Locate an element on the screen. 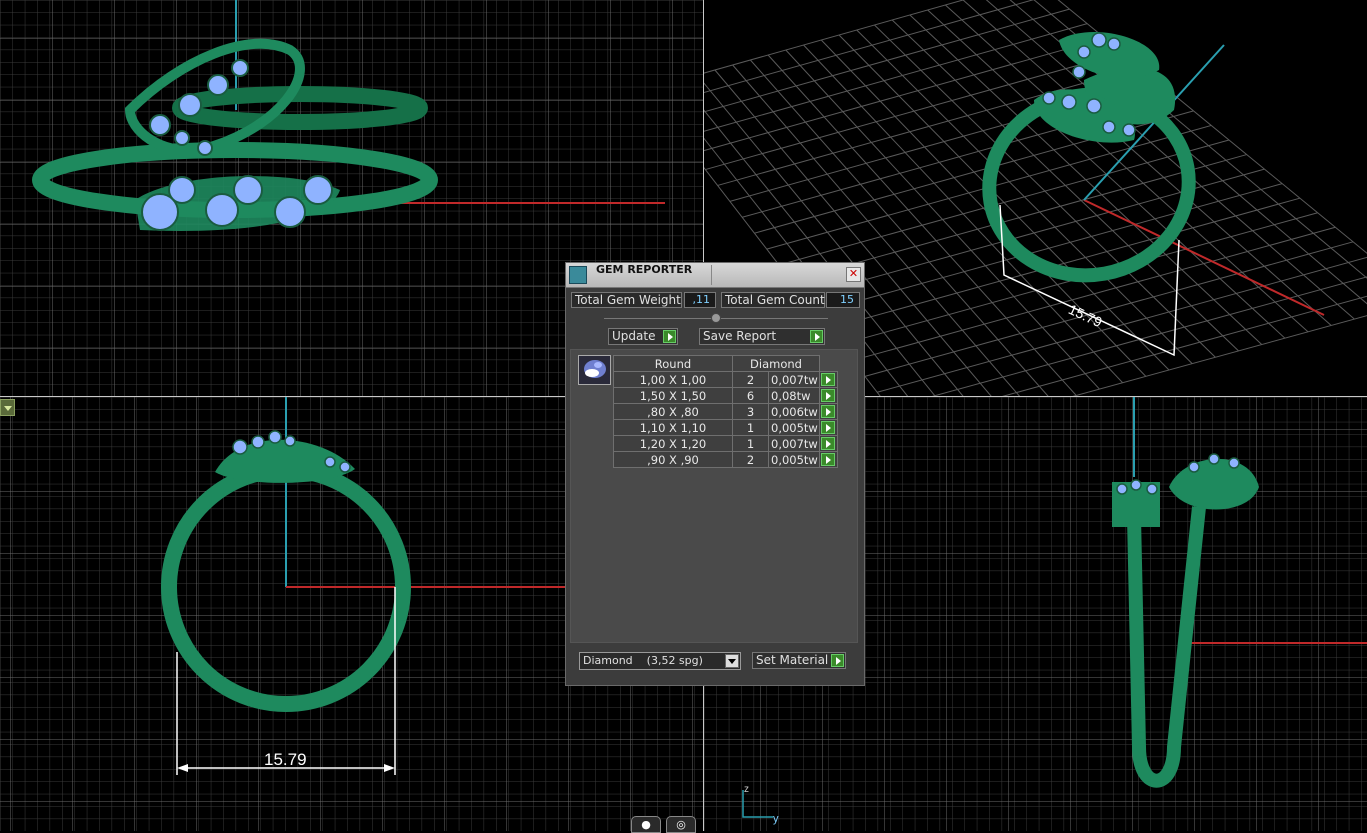 The height and width of the screenshot is (833, 1367). shape-header: Round is located at coordinates (673, 363).